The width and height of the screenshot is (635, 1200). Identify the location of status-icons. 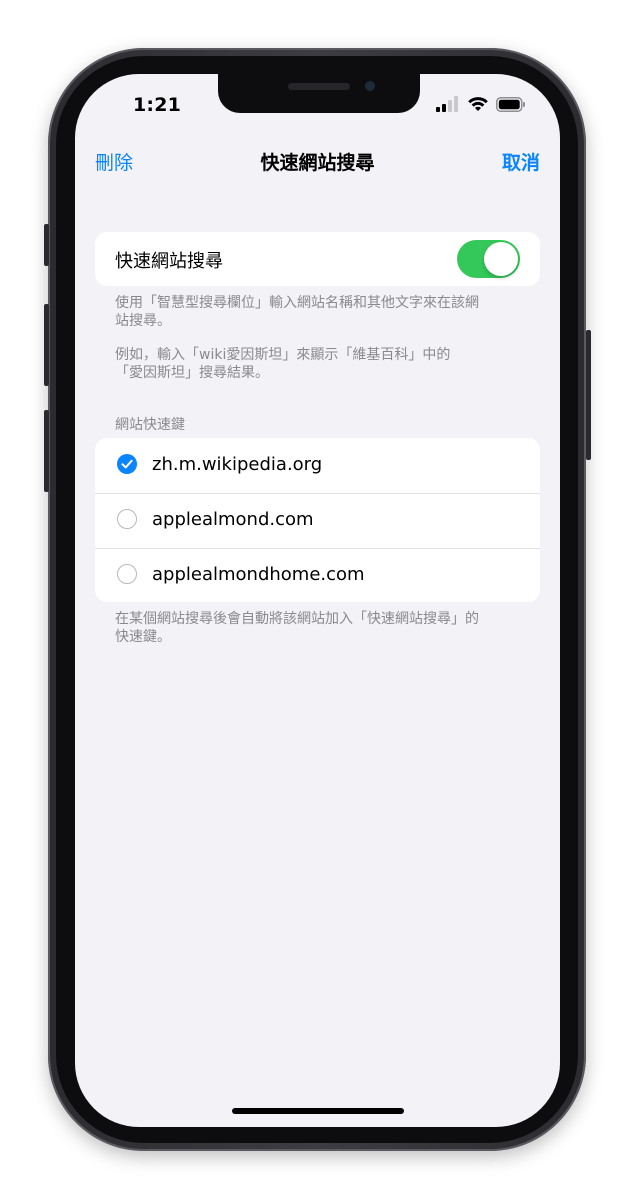
(481, 106).